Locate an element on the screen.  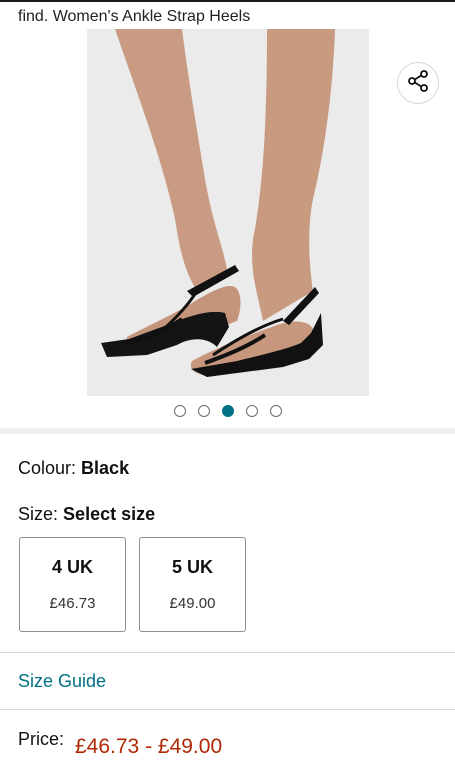
size-option-price: £46.73 is located at coordinates (72, 603).